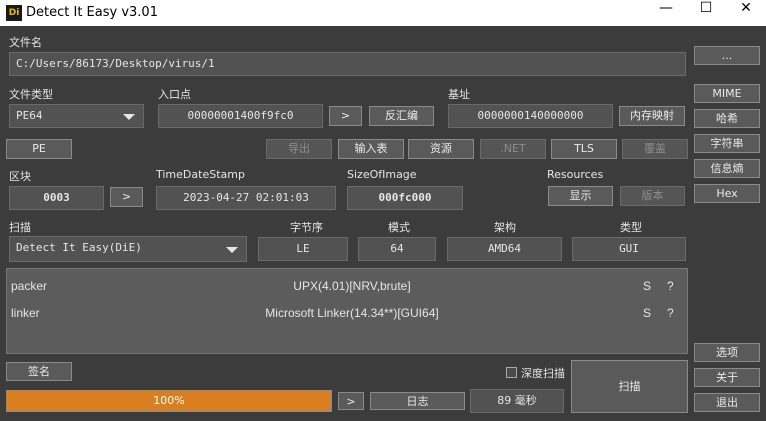  Describe the element at coordinates (727, 143) in the screenshot. I see `strings-button: 字符串` at that location.